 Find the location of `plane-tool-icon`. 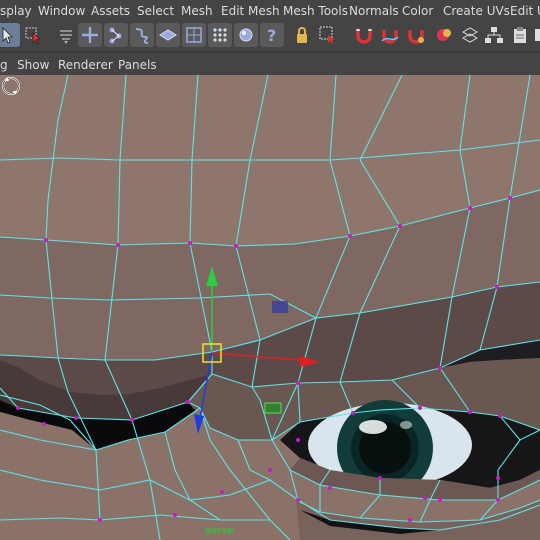

plane-tool-icon is located at coordinates (168, 35).